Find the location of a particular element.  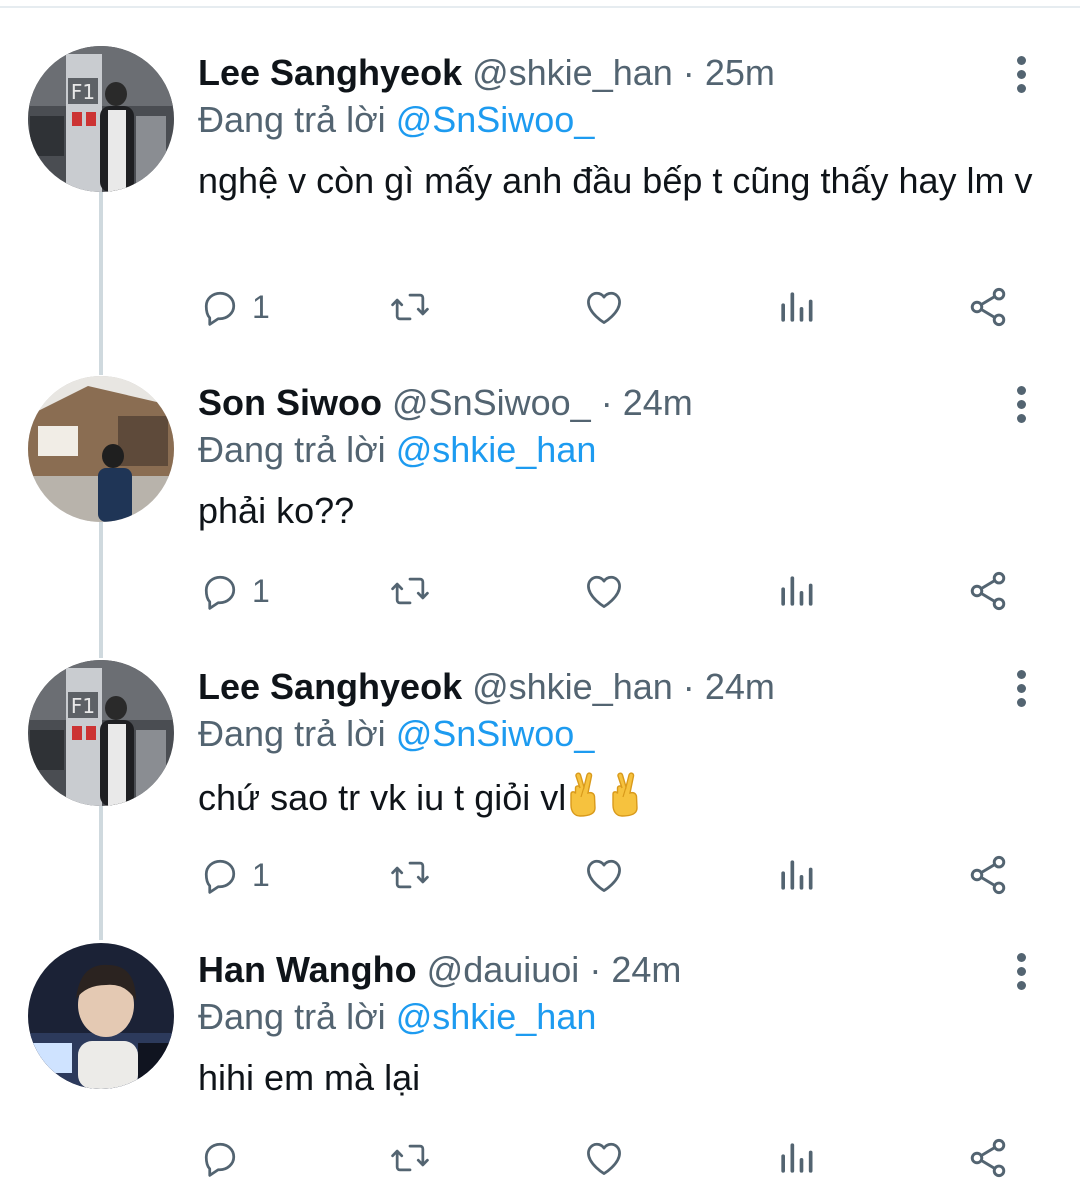

tweet-text: hihi em mà lại is located at coordinates (309, 1077).